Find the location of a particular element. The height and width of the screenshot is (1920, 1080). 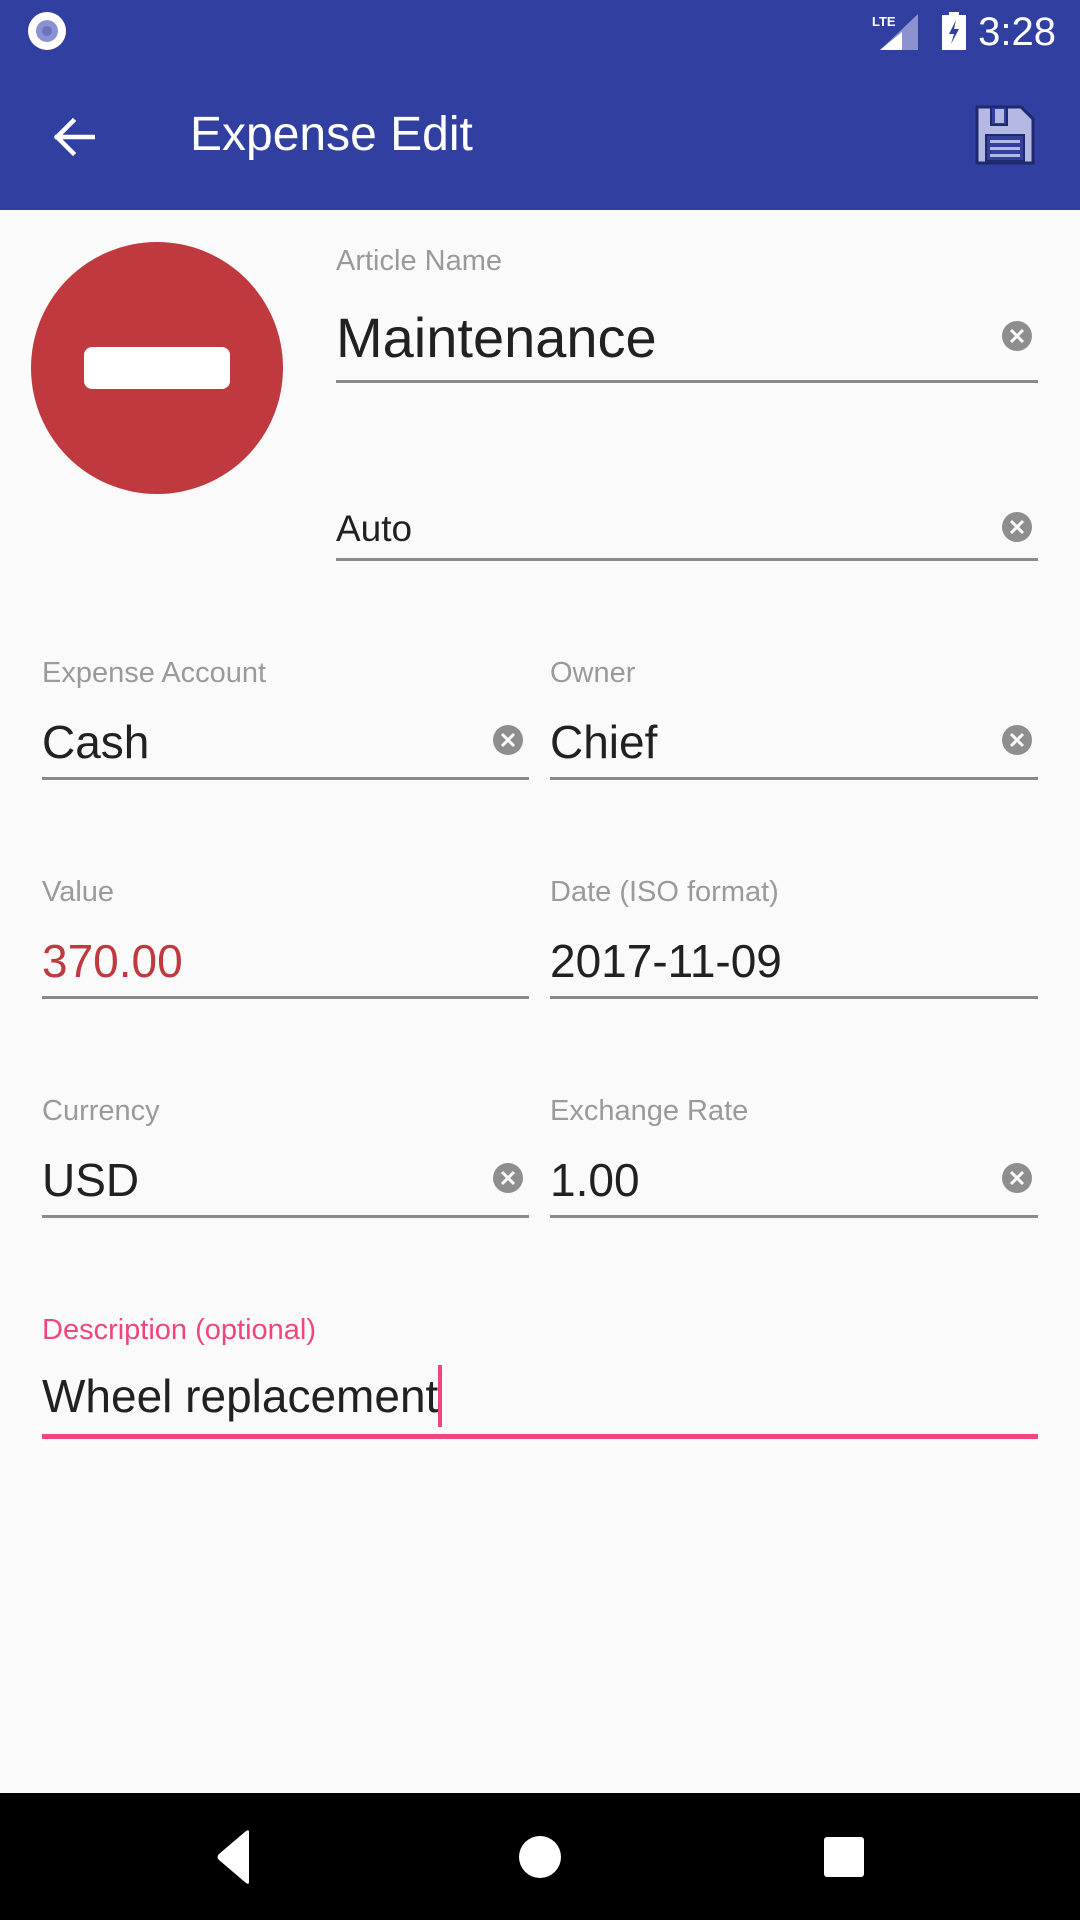

exchange-rate-input: 1.00 is located at coordinates (595, 1180).